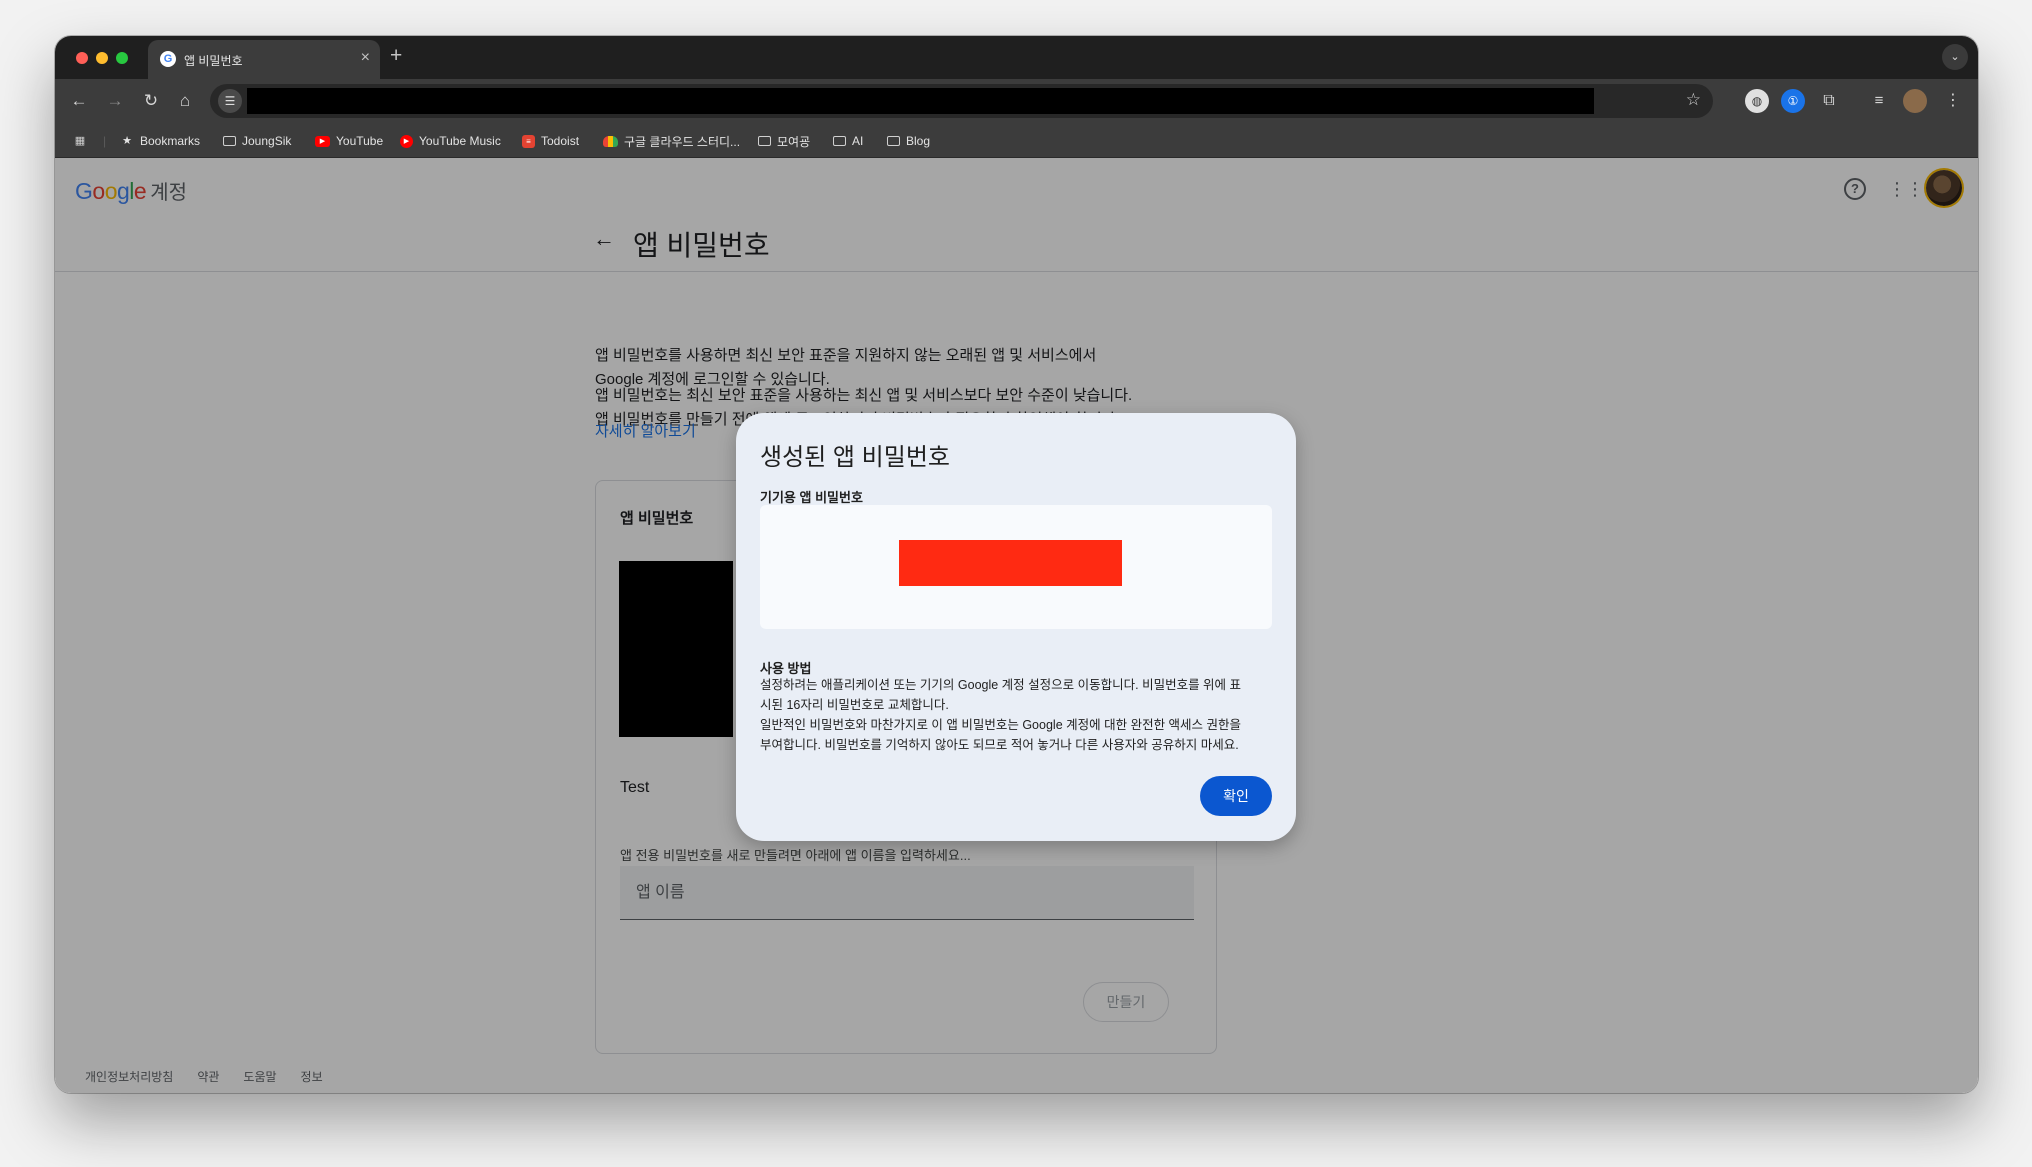  Describe the element at coordinates (560, 141) in the screenshot. I see `bookmark-label: Todoist` at that location.